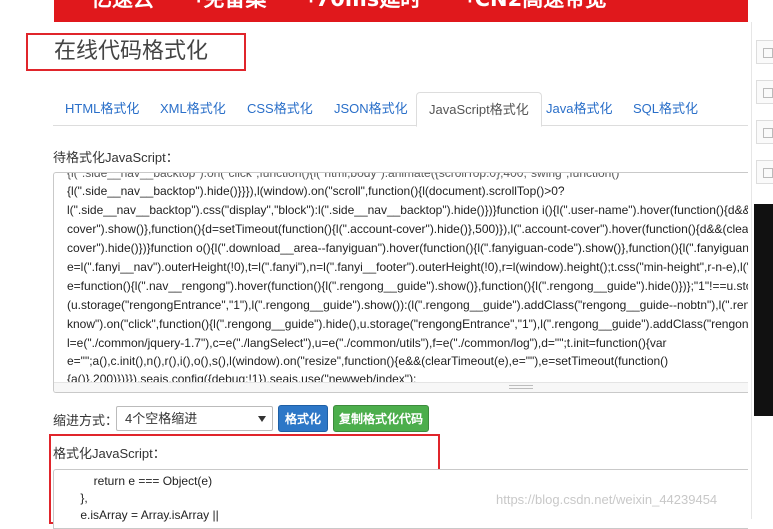 The width and height of the screenshot is (773, 529). Describe the element at coordinates (116, 157) in the screenshot. I see `input-label: 待格式化JavaScript：` at that location.